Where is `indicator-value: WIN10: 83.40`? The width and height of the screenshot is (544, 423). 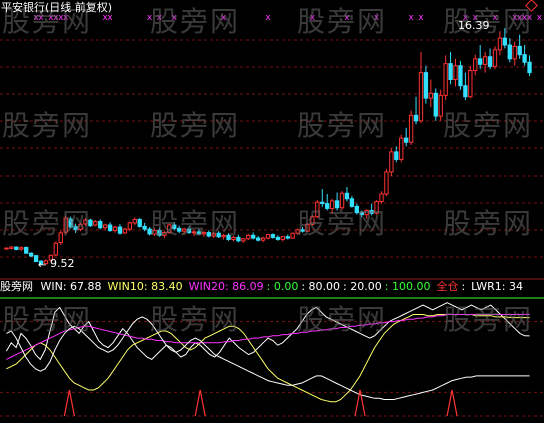 indicator-value: WIN10: 83.40 is located at coordinates (145, 286).